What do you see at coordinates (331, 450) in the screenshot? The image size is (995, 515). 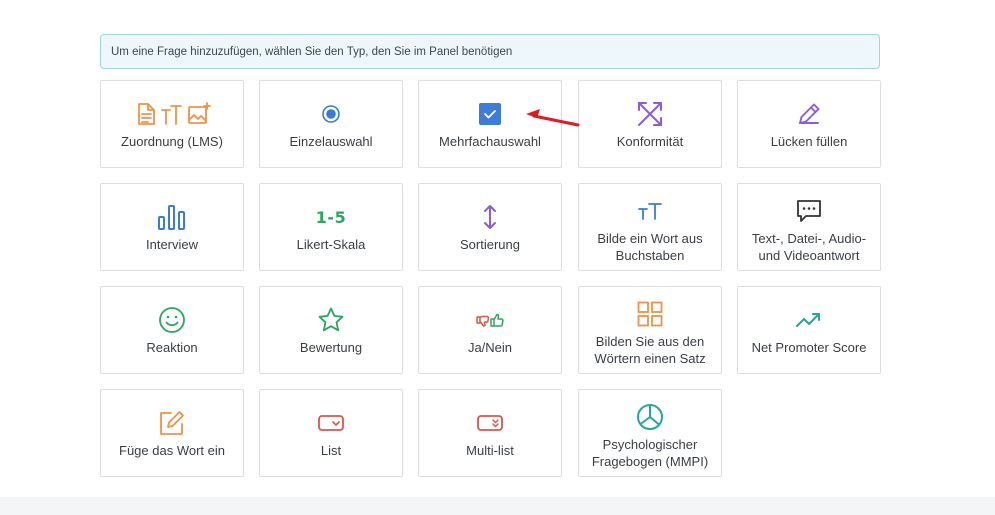 I see `tile-label: List` at bounding box center [331, 450].